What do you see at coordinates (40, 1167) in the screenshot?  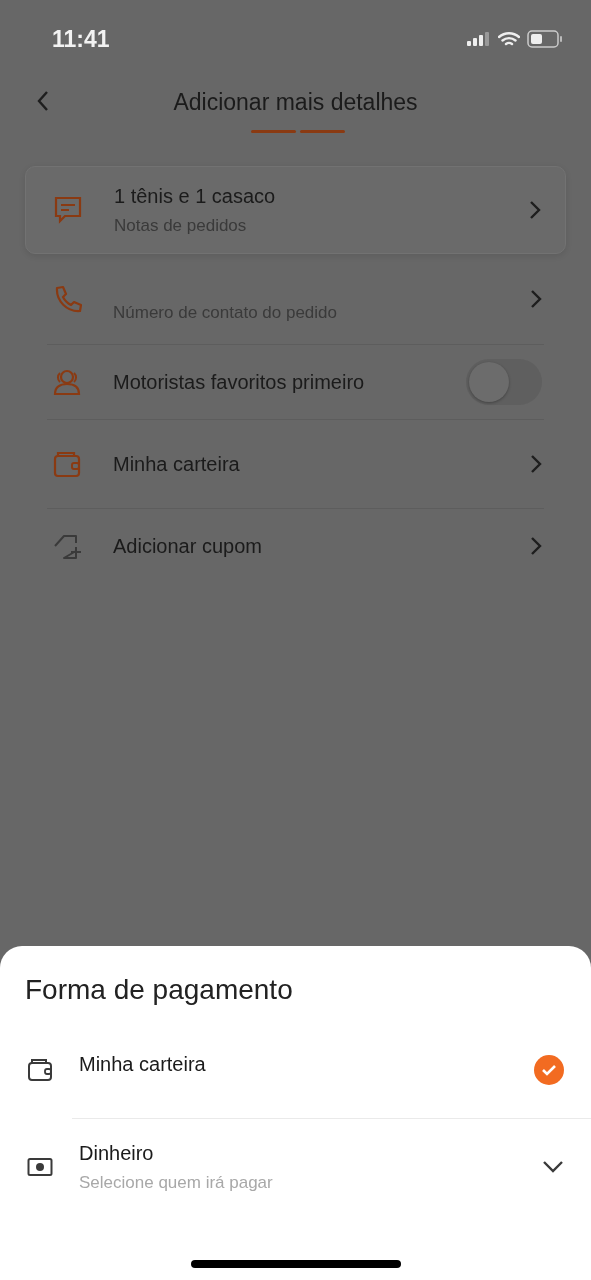 I see `banknote-icon` at bounding box center [40, 1167].